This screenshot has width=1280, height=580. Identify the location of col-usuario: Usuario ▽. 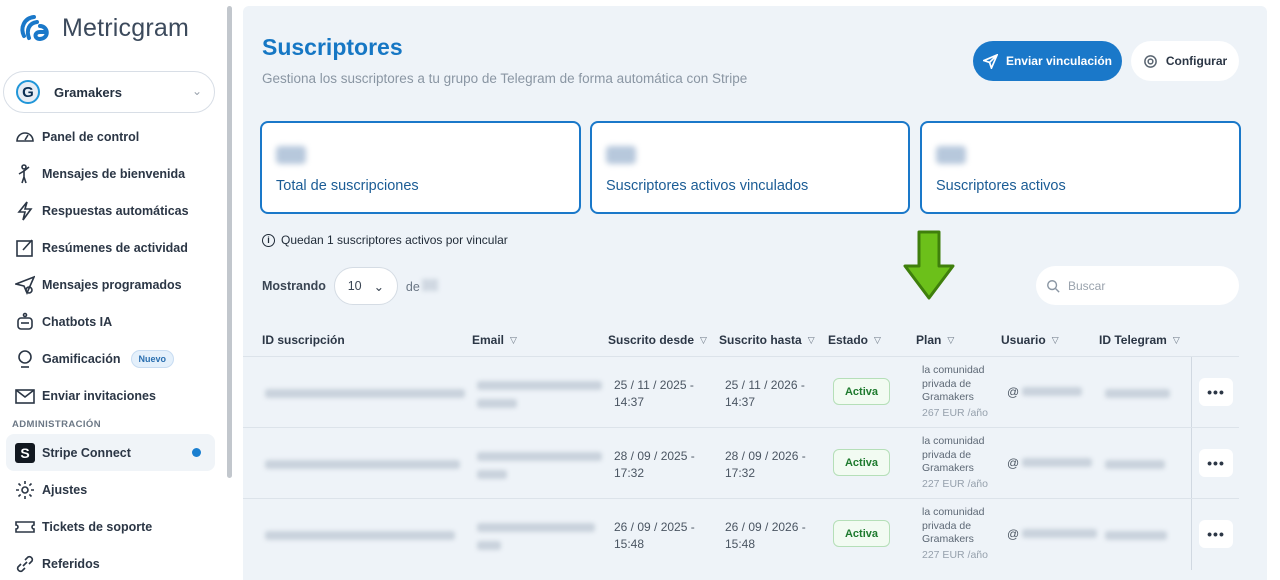
(1030, 340).